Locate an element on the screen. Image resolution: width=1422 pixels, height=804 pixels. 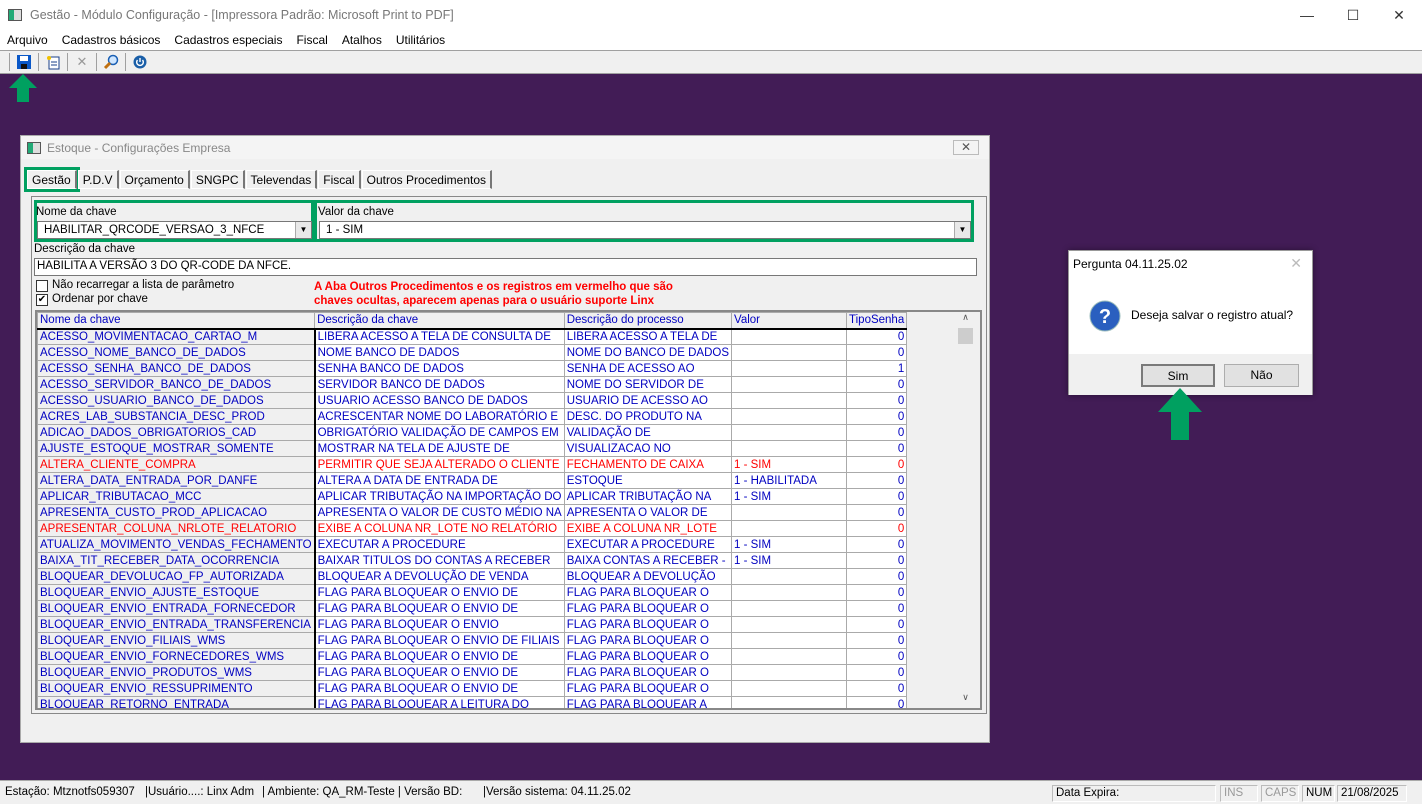
cell-descricao-processo: VISUALIZACAO NO is located at coordinates (648, 448).